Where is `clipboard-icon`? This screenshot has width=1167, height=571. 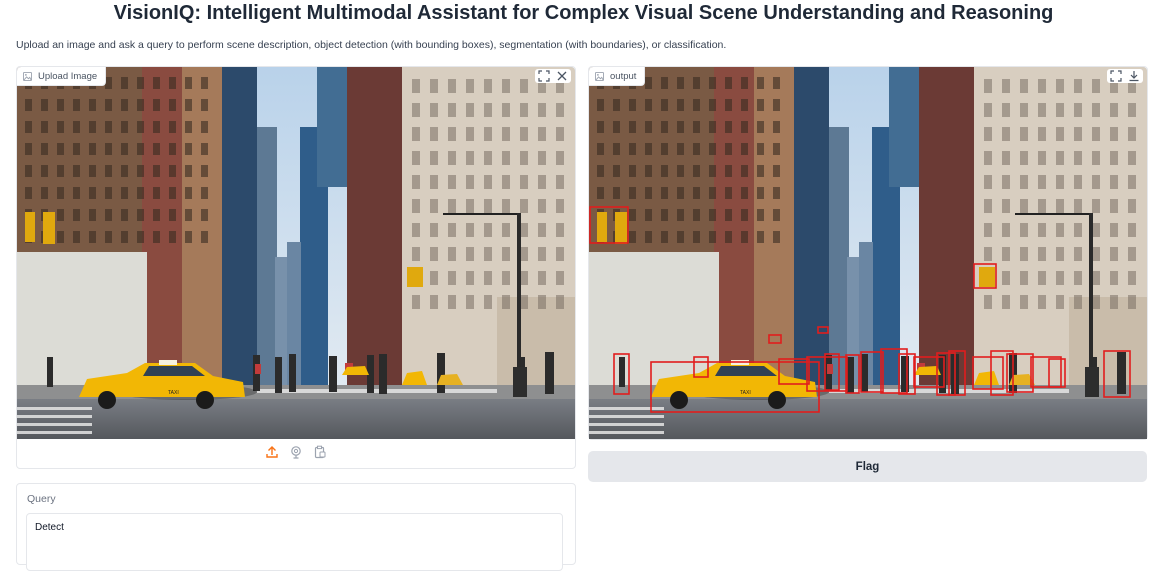
clipboard-icon is located at coordinates (320, 452).